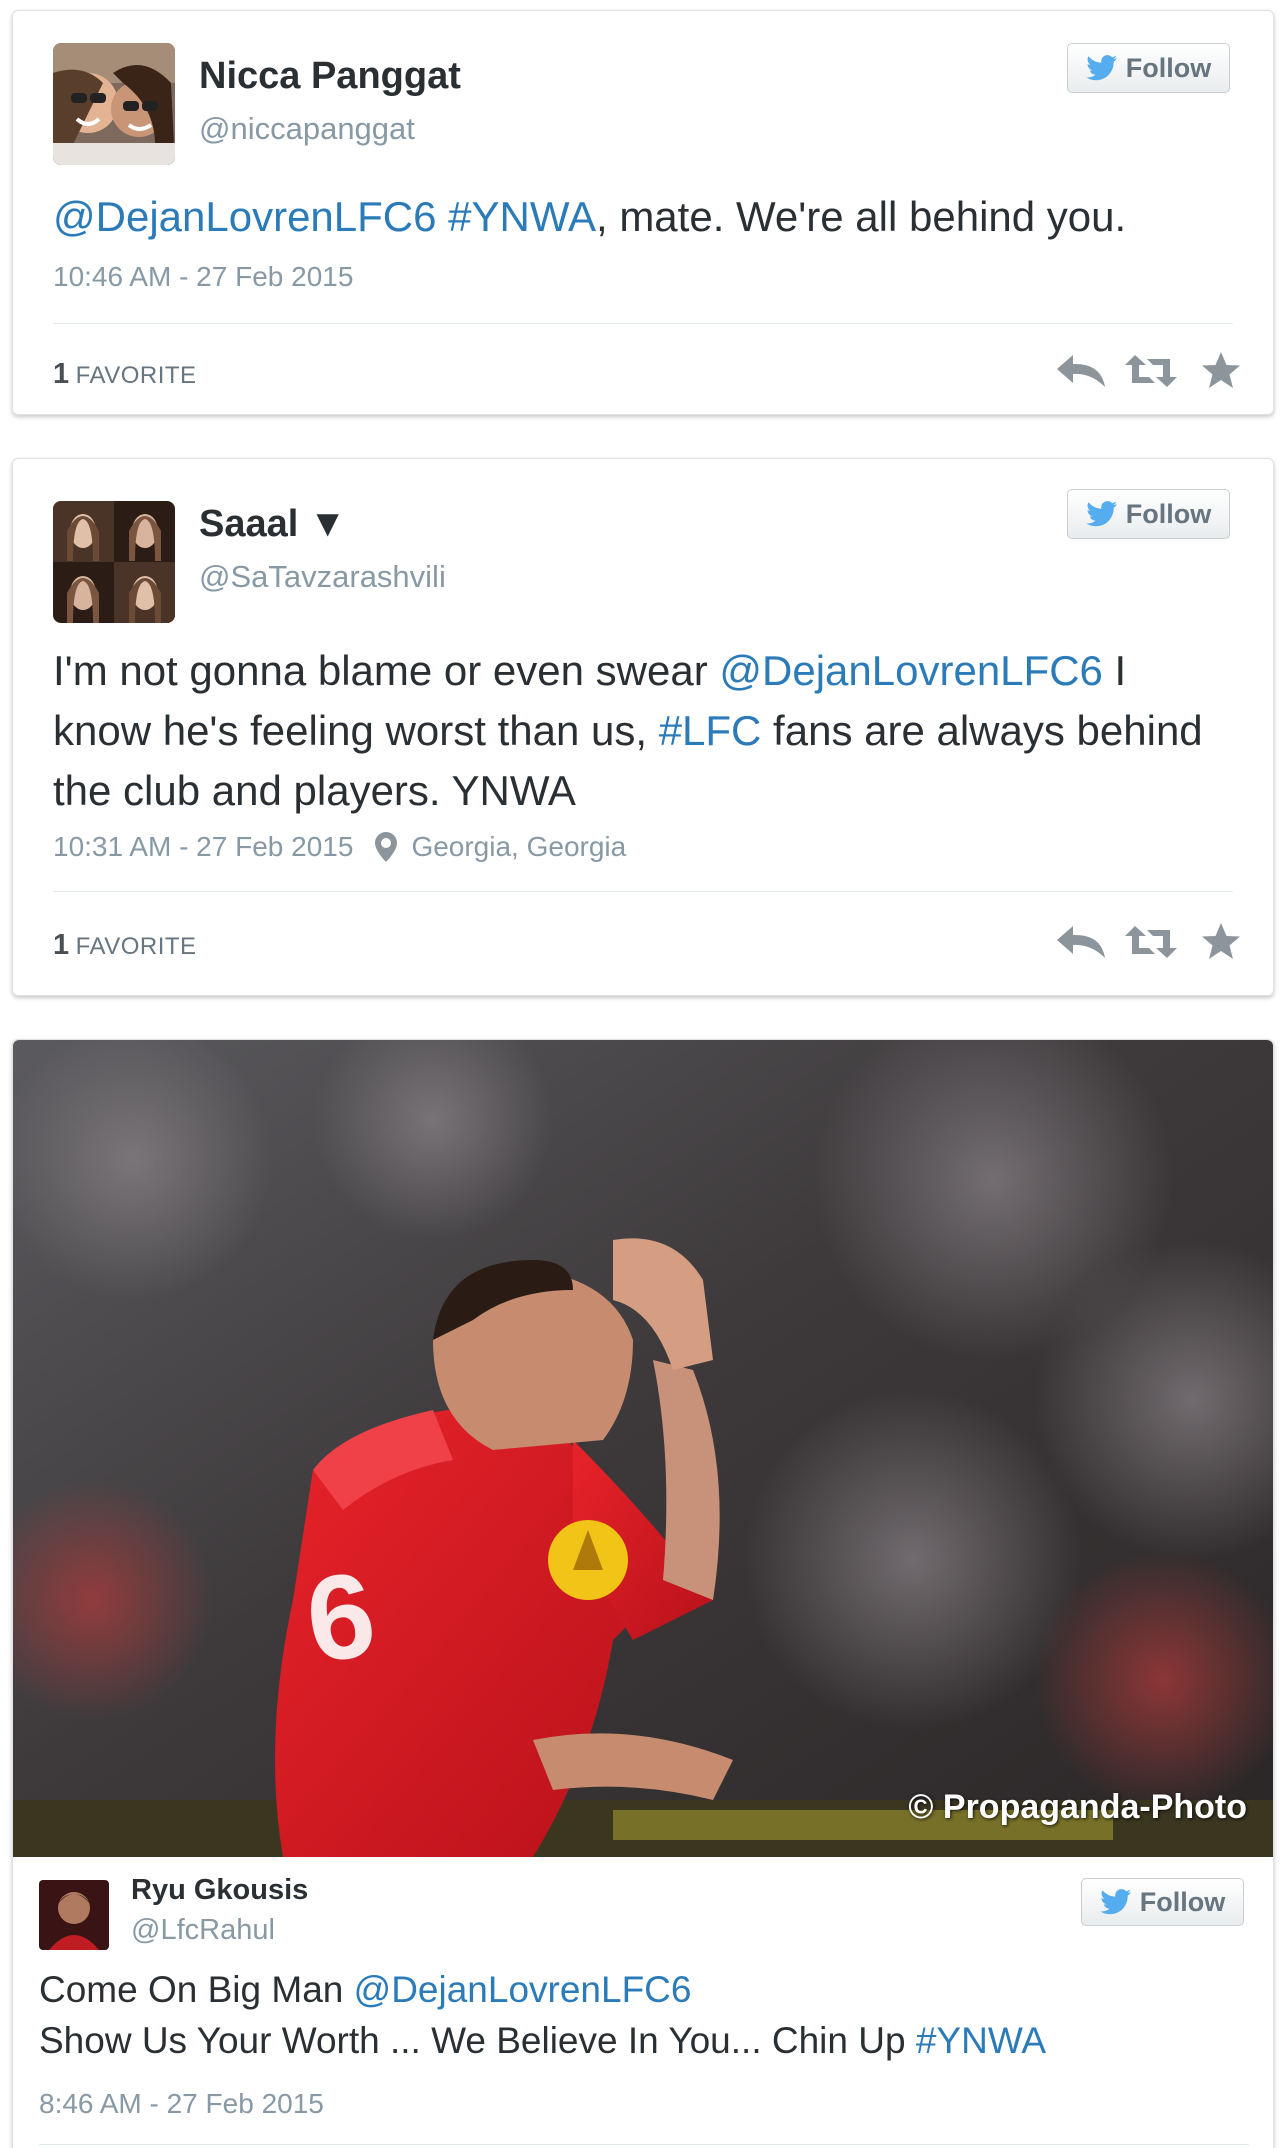 This screenshot has width=1280, height=2148. I want to click on tweet-timestamp: 10:46 AM - 27 Feb 2015, so click(203, 277).